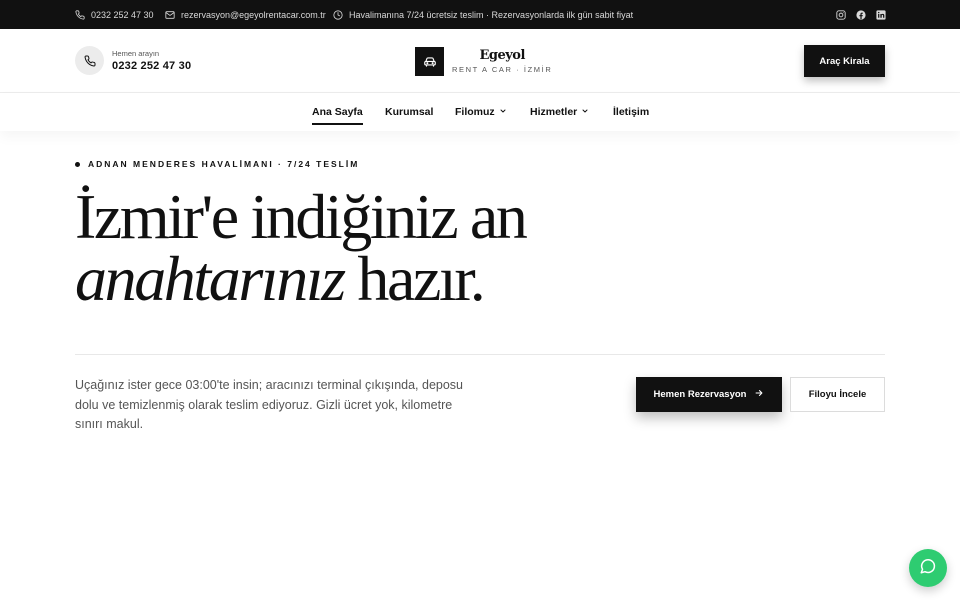  I want to click on nav-item-home: Ana Sayfa, so click(337, 112).